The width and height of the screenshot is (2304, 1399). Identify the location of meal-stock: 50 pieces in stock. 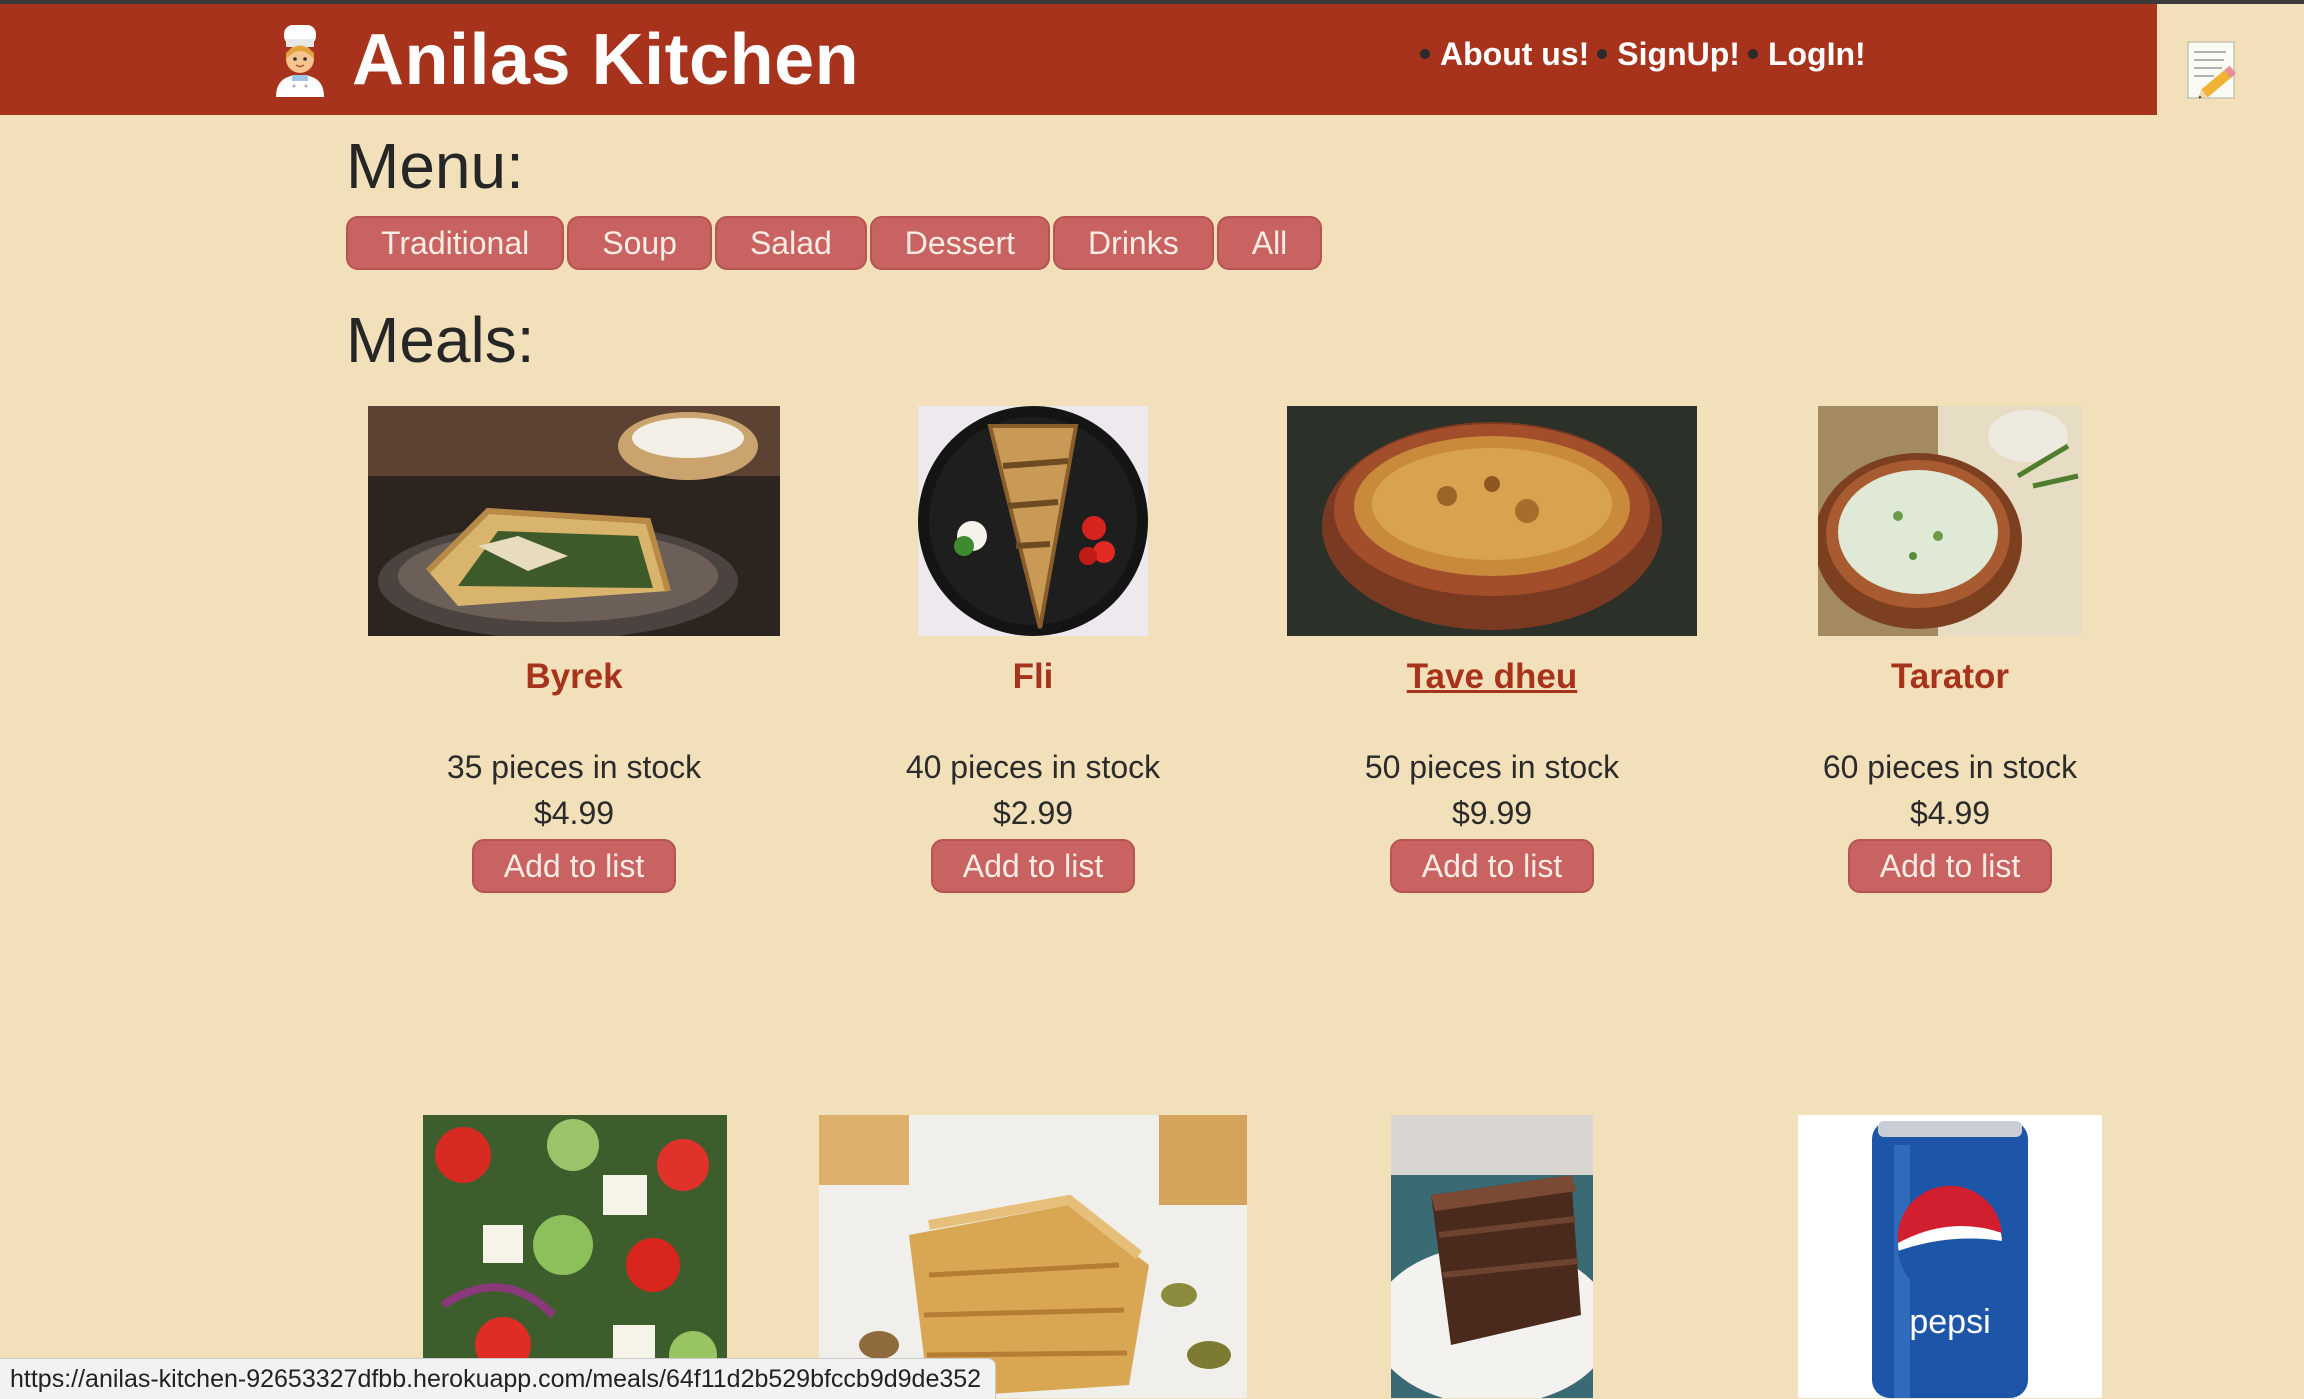
(1492, 767).